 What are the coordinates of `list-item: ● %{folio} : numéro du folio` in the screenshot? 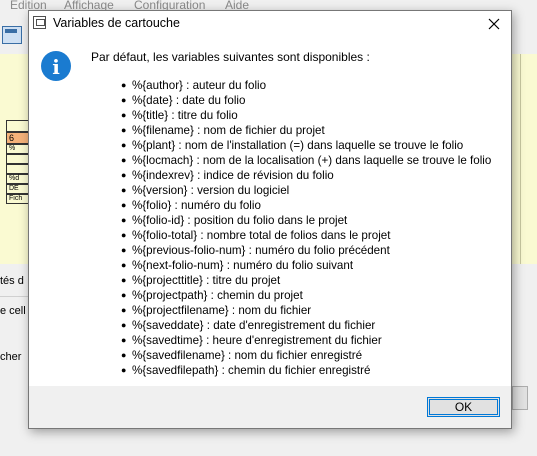 It's located at (306, 205).